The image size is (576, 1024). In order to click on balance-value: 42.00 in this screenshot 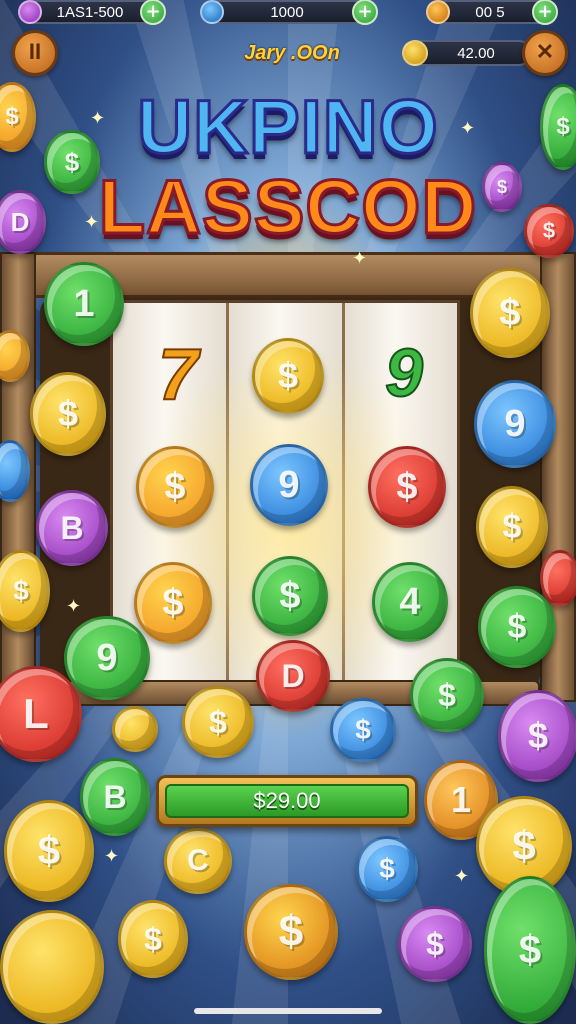, I will do `click(476, 53)`.